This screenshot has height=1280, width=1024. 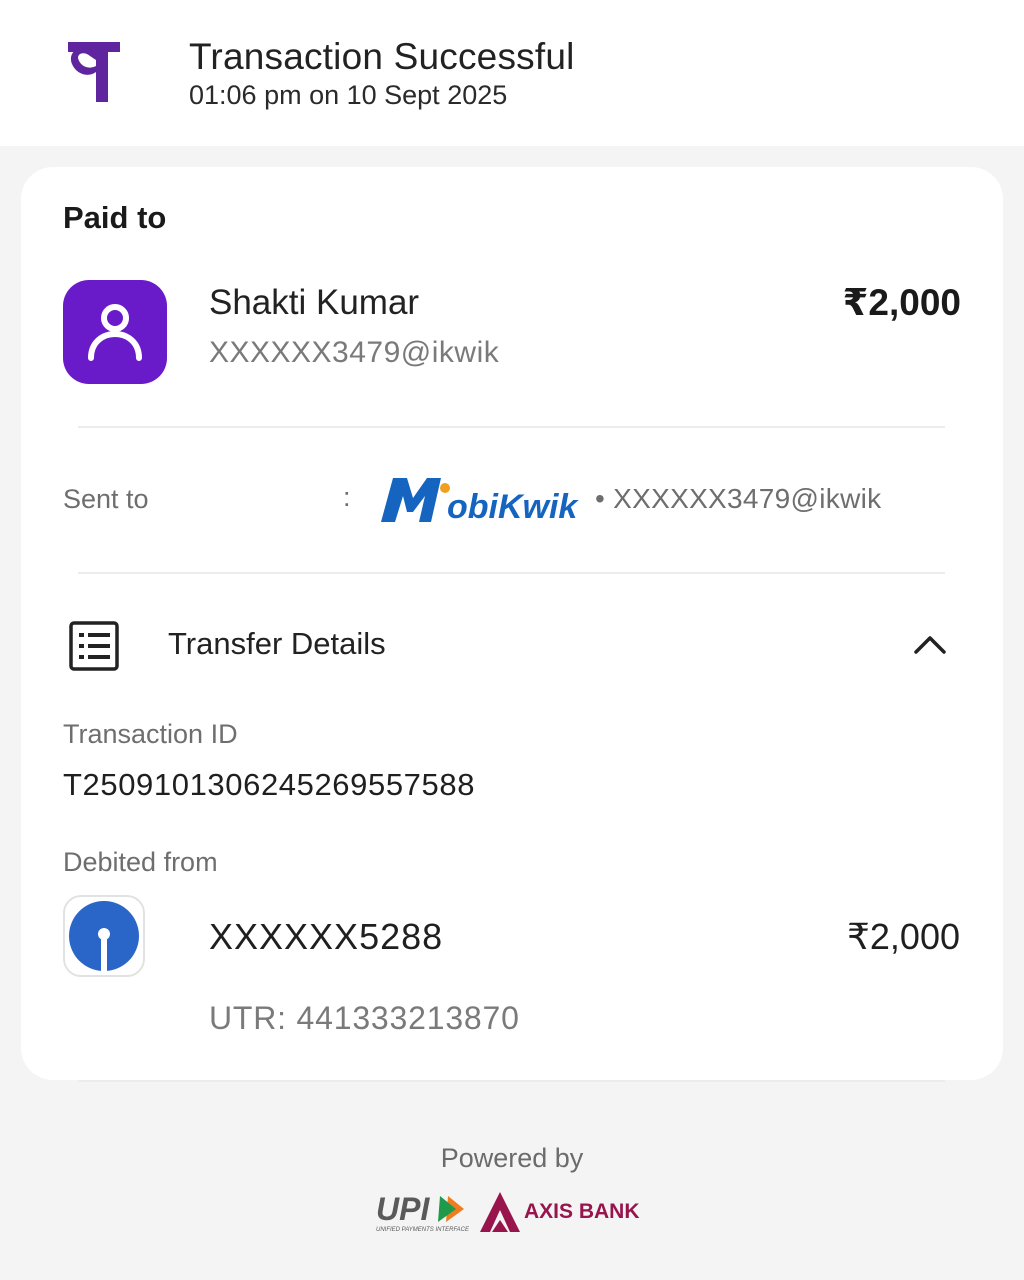 I want to click on sbi-logo, so click(x=104, y=936).